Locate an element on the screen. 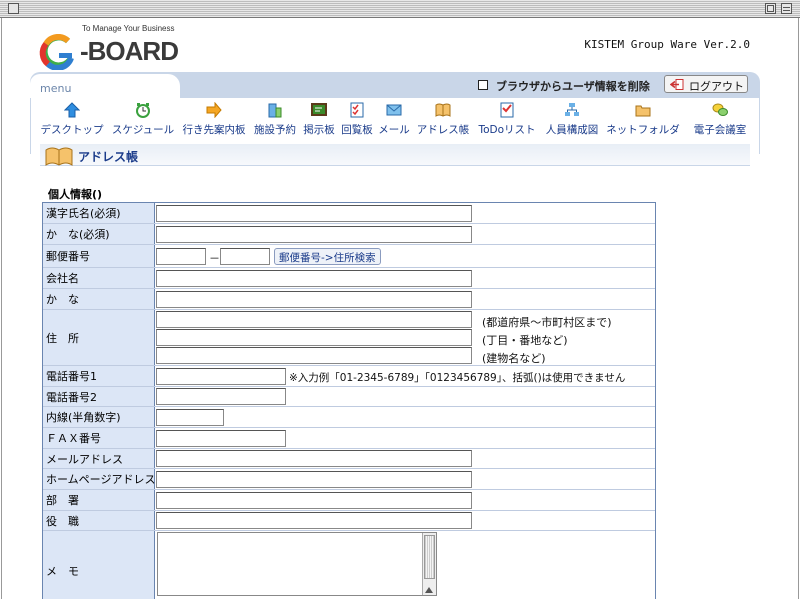  field-label: 住 所 is located at coordinates (99, 337).